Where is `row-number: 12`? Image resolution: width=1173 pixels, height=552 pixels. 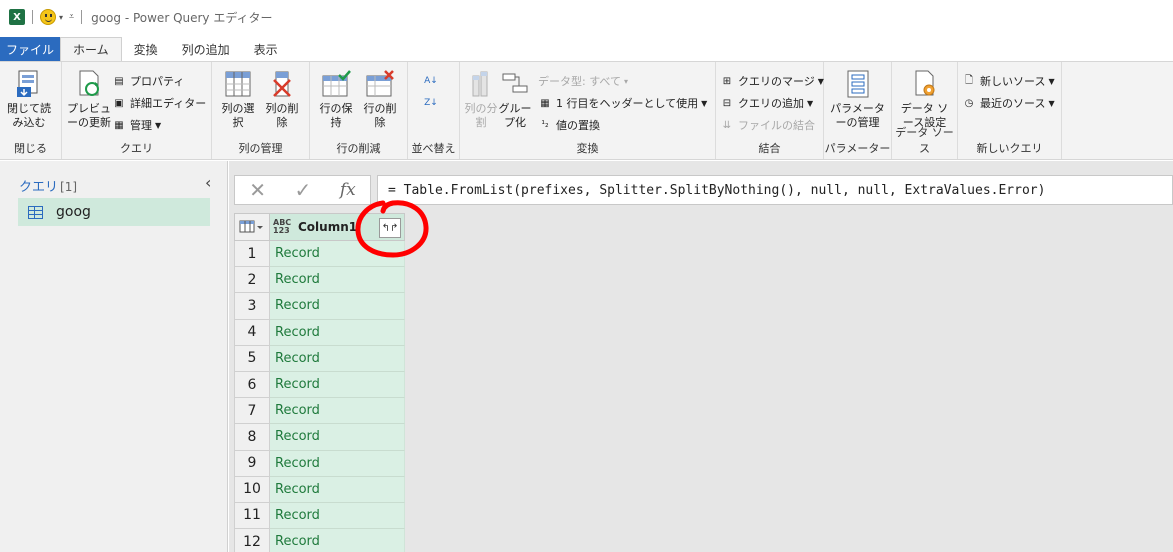 row-number: 12 is located at coordinates (252, 540).